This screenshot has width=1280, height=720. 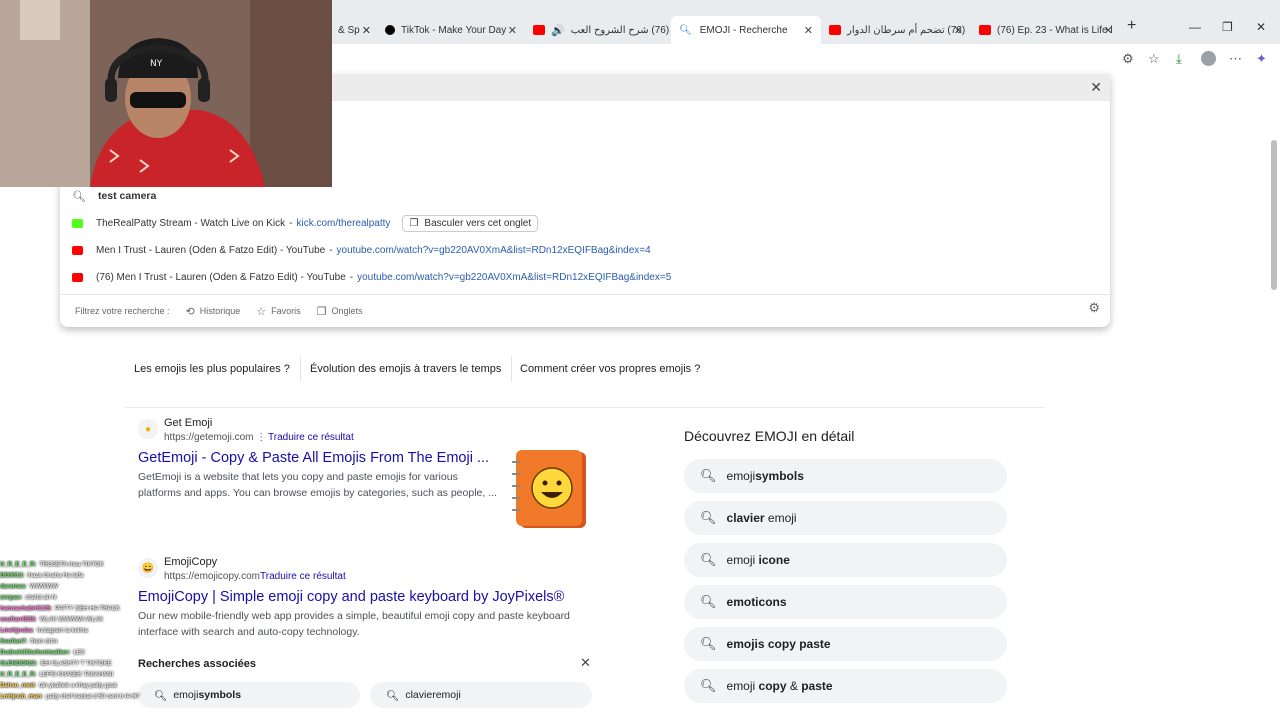 I want to click on extension-icon: ⚙, so click(x=1128, y=59).